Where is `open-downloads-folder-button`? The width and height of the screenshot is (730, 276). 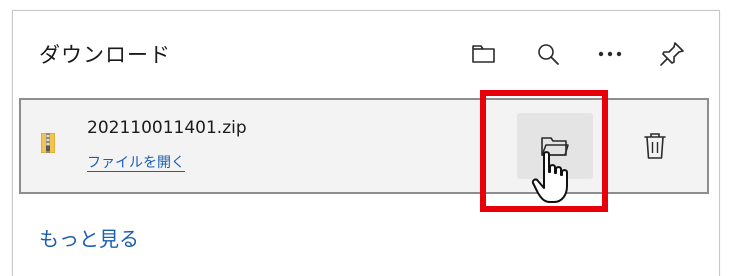 open-downloads-folder-button is located at coordinates (484, 54).